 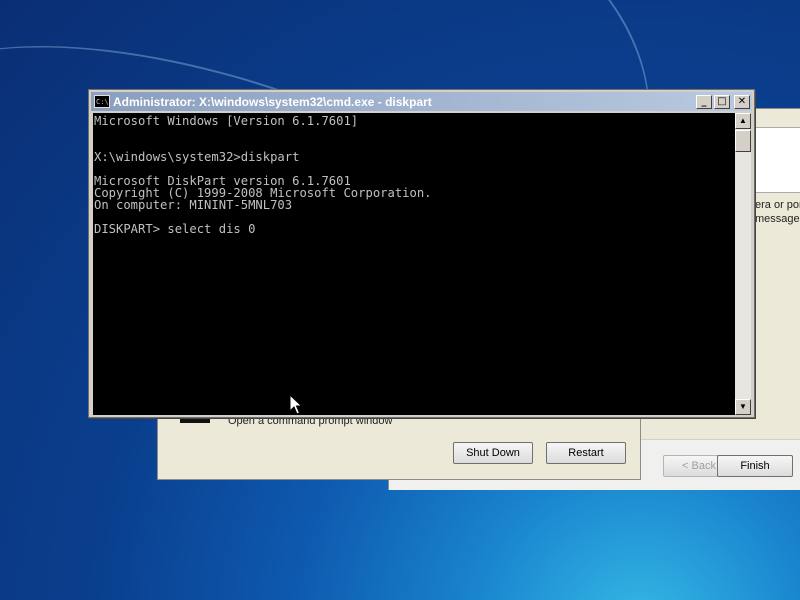 I want to click on console-line: Microsoft Windows [Version 6.1.7601], so click(x=226, y=121).